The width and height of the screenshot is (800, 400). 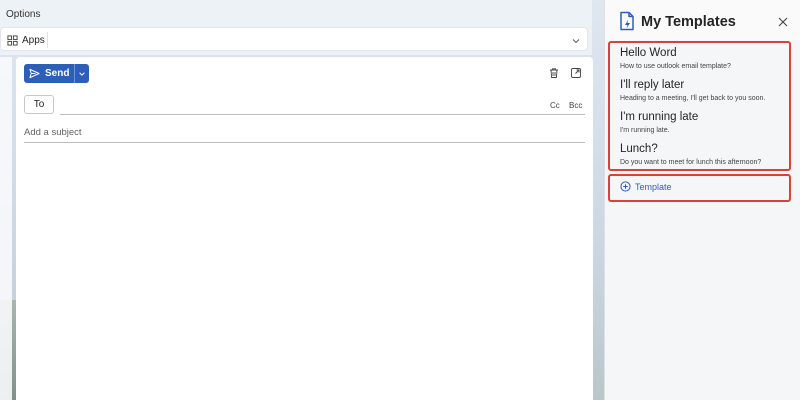 What do you see at coordinates (652, 85) in the screenshot?
I see `template-name: I'll reply later` at bounding box center [652, 85].